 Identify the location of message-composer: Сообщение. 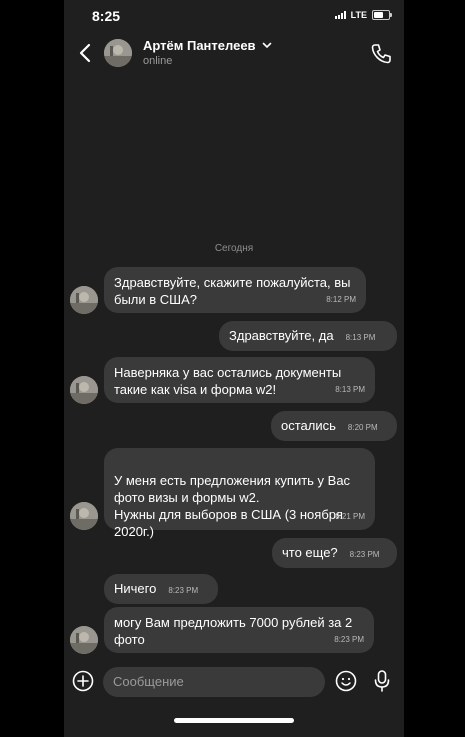
(234, 682).